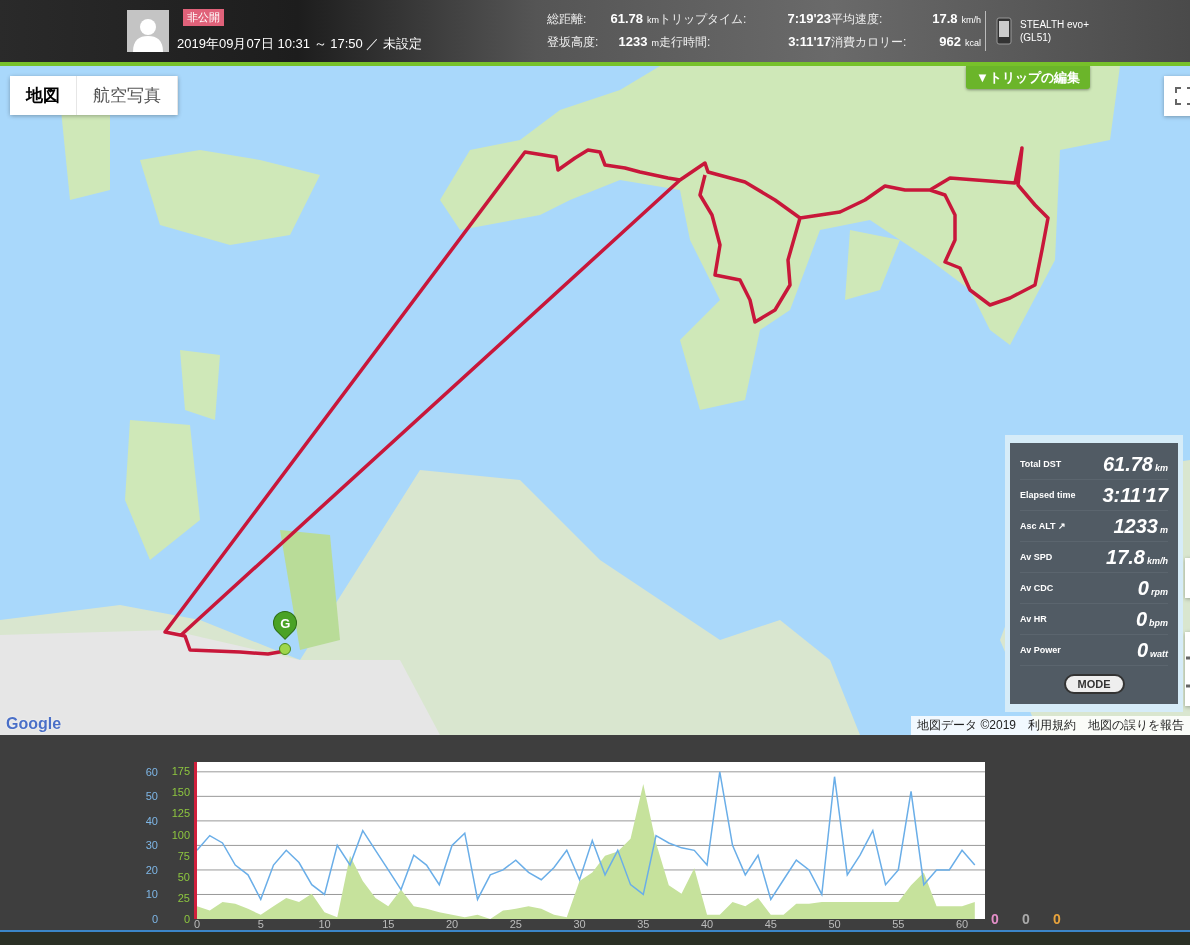 The height and width of the screenshot is (945, 1190). What do you see at coordinates (703, 19) in the screenshot?
I see `stat-label: トリップタイム:` at bounding box center [703, 19].